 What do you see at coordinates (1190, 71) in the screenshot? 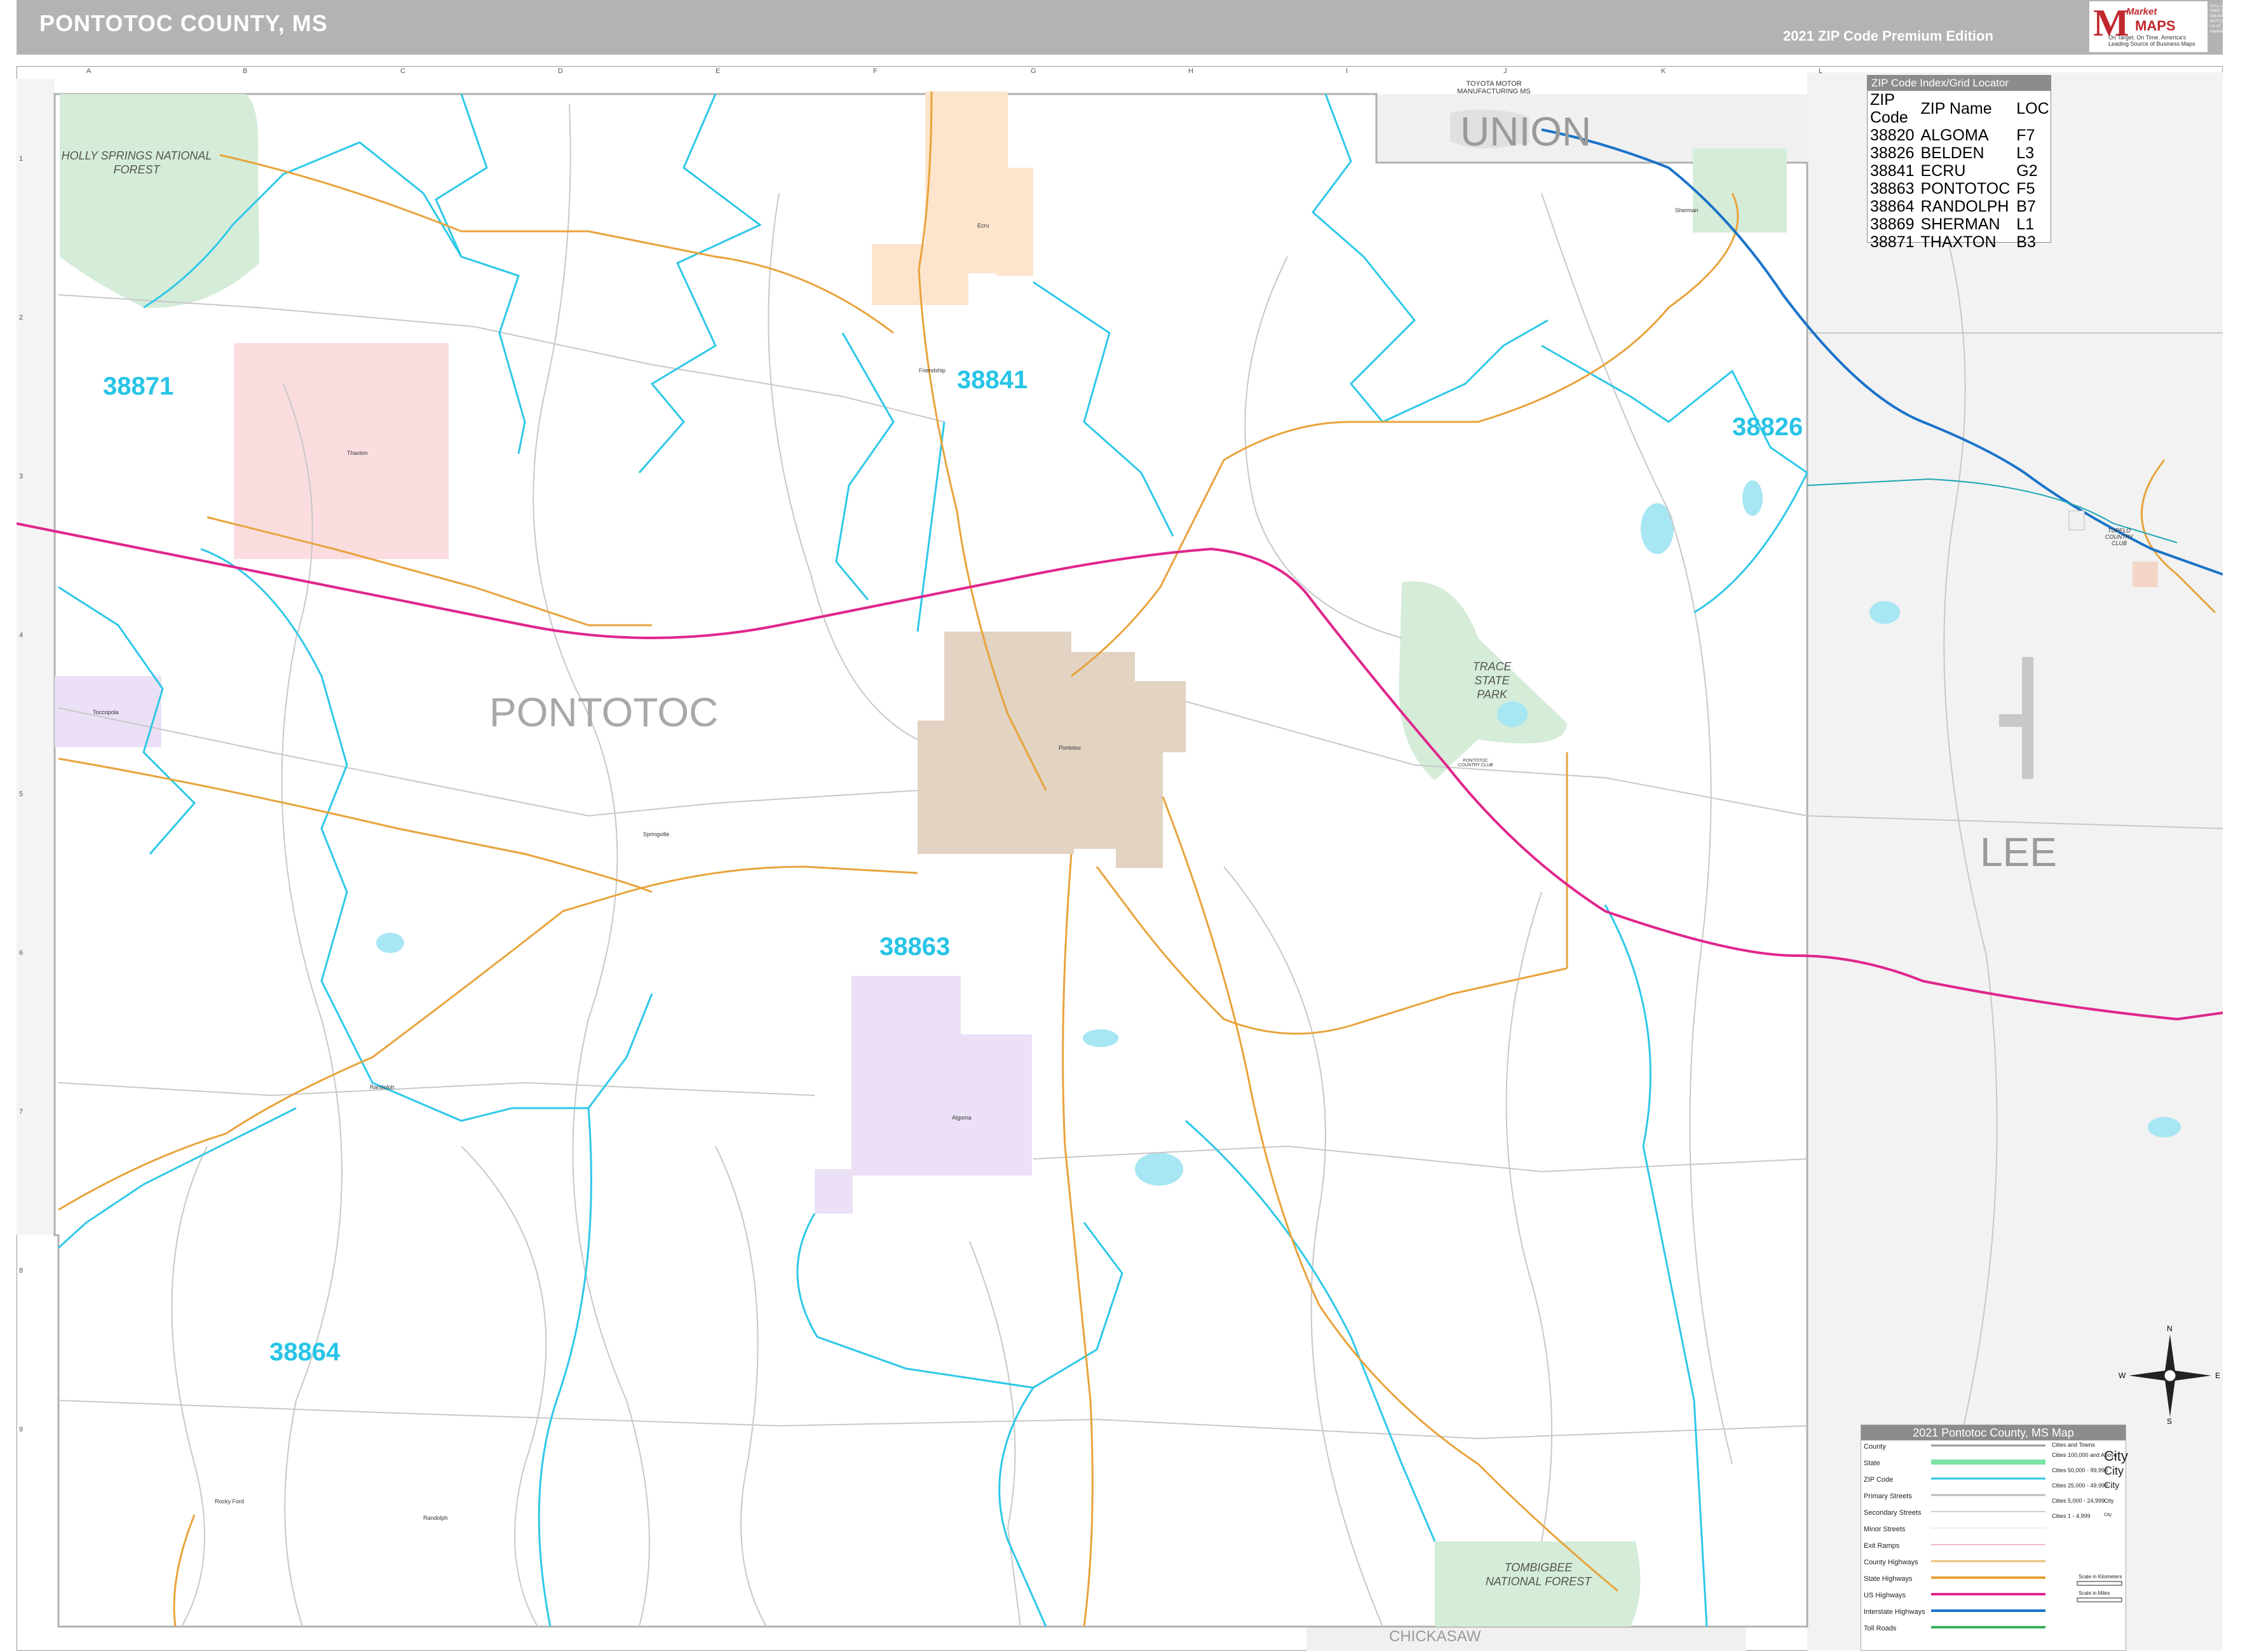
I see `grid-col-h: H` at bounding box center [1190, 71].